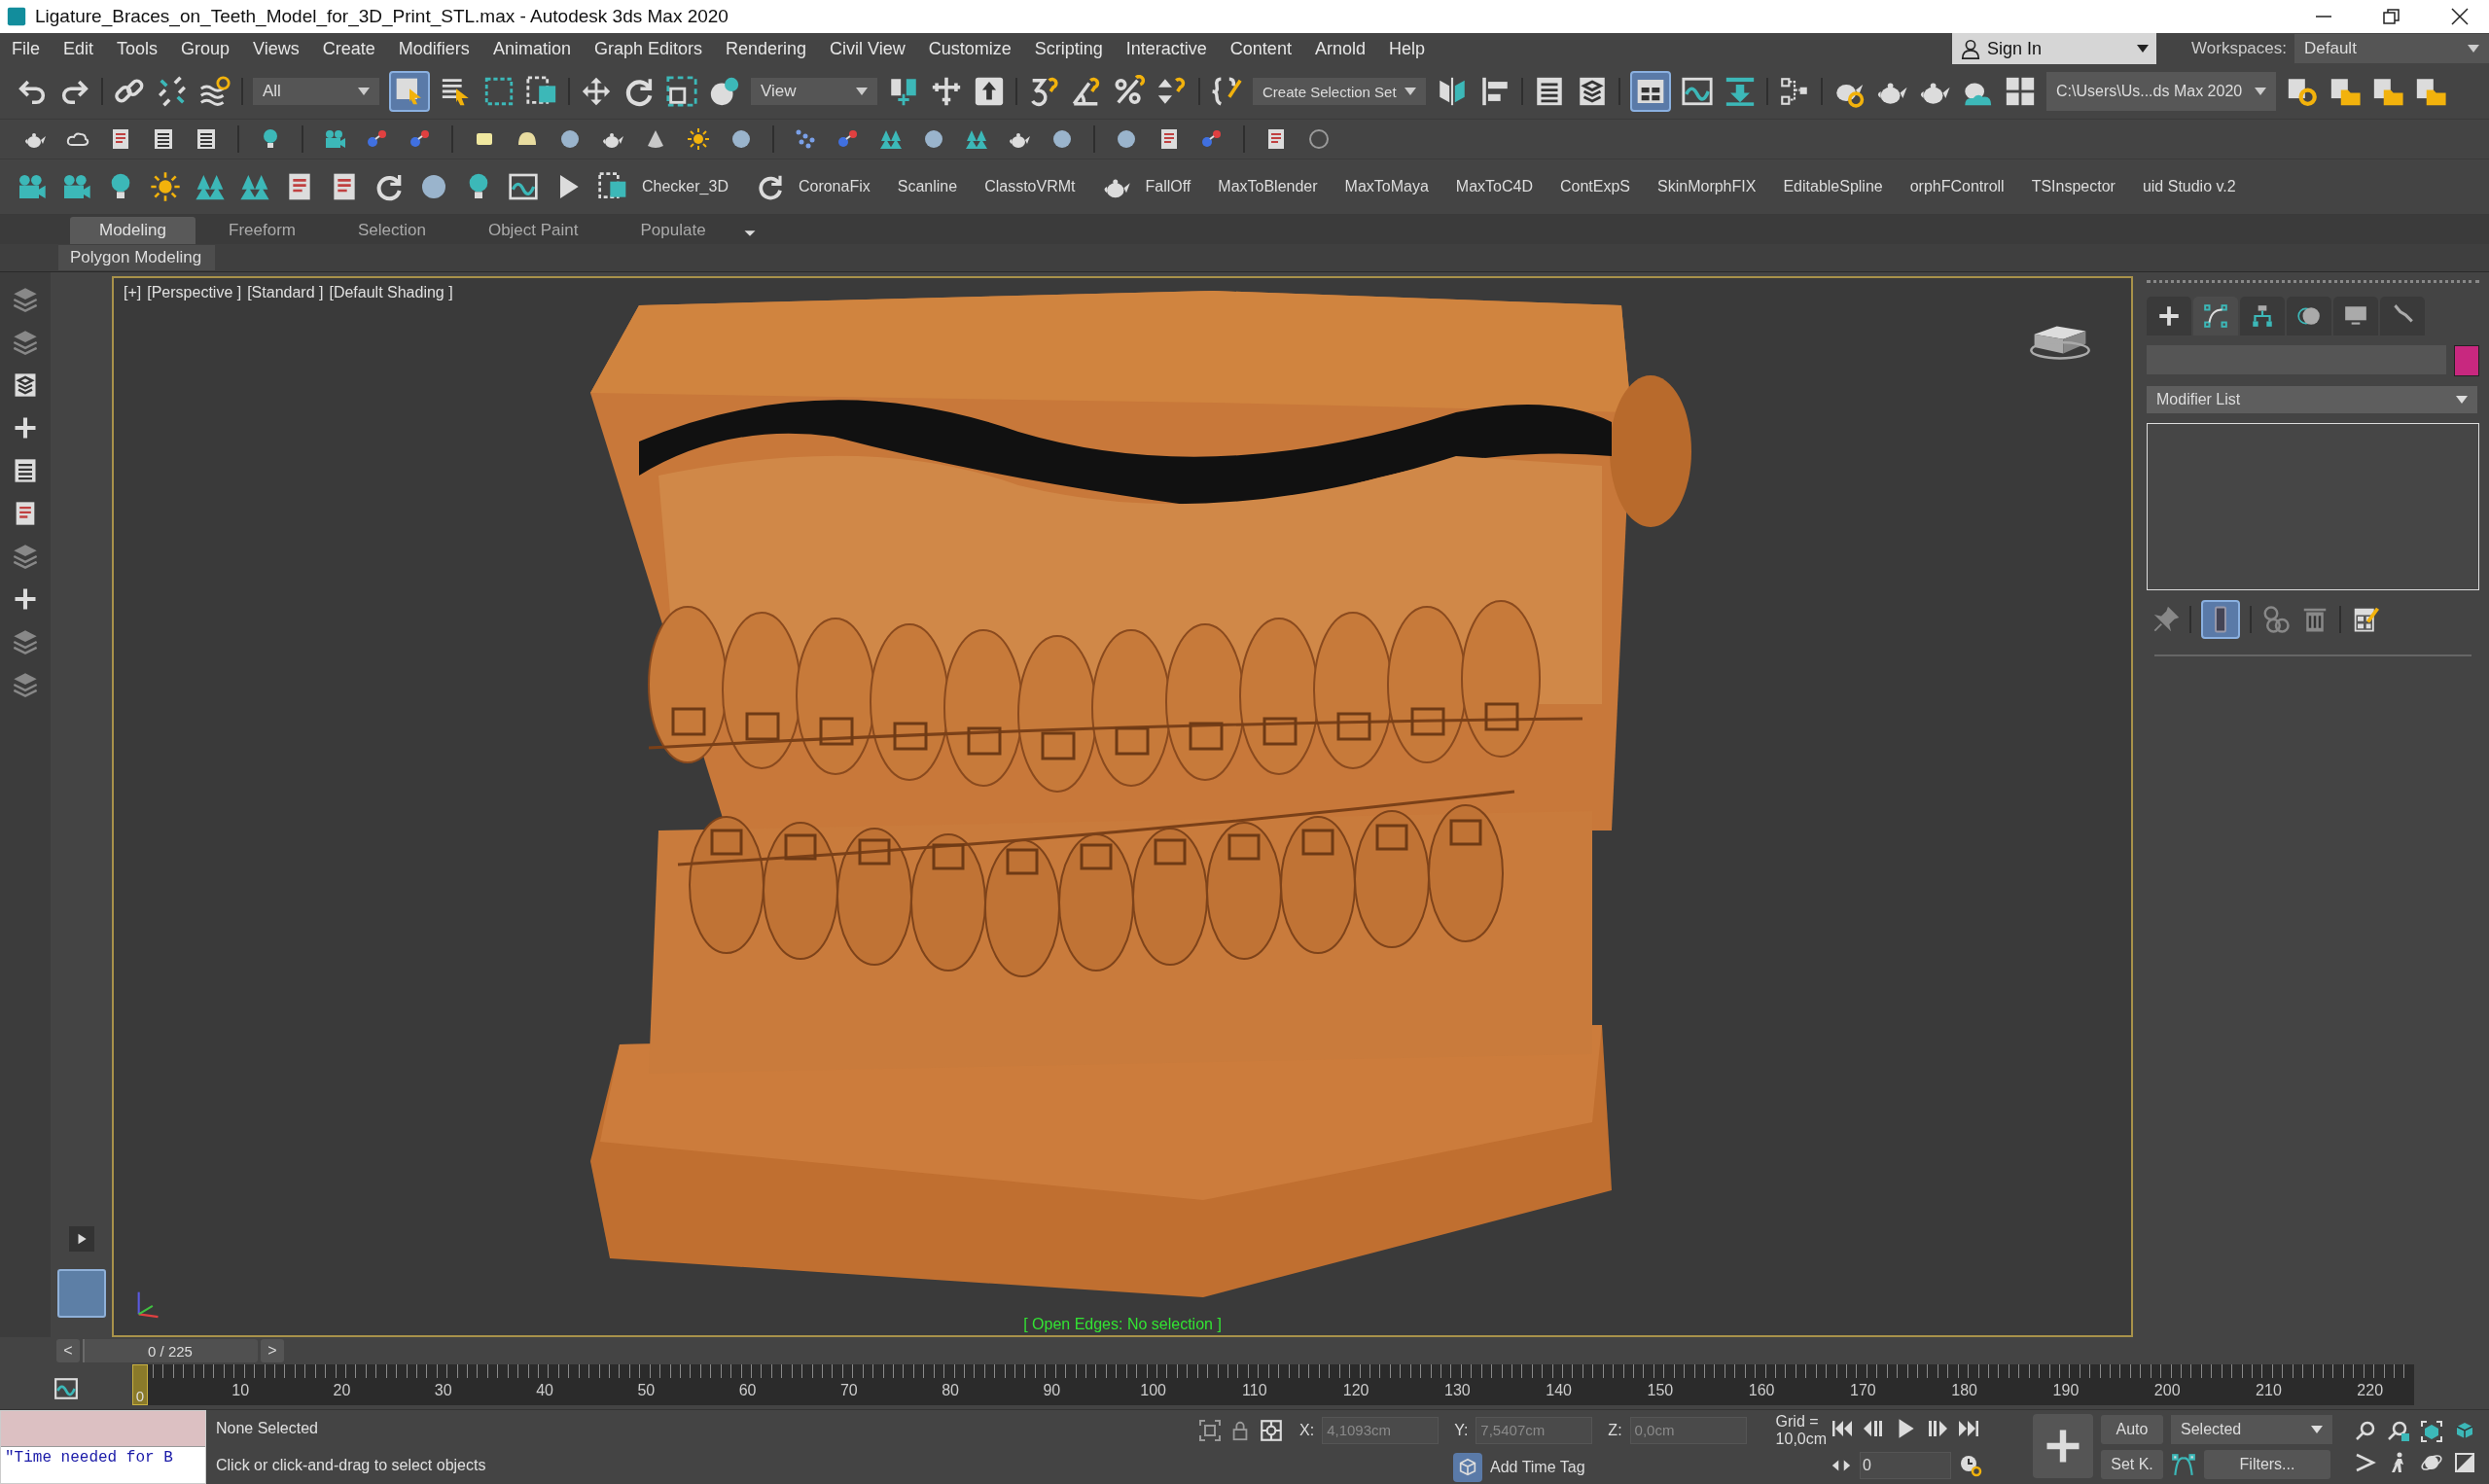 The height and width of the screenshot is (1484, 2489). I want to click on sign-in-button: Sign In, so click(2054, 49).